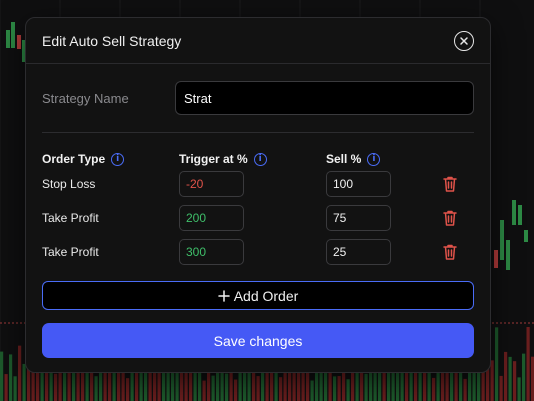 This screenshot has width=534, height=401. What do you see at coordinates (324, 98) in the screenshot?
I see `strategy-name-input` at bounding box center [324, 98].